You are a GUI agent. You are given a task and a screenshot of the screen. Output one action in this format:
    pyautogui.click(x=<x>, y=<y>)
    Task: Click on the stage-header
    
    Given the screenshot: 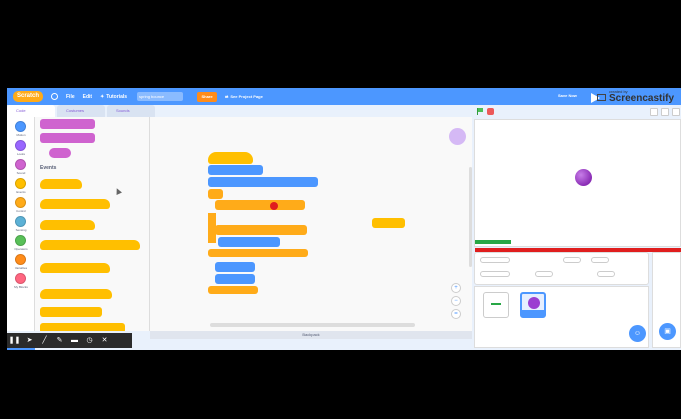 What is the action you would take?
    pyautogui.click(x=576, y=112)
    